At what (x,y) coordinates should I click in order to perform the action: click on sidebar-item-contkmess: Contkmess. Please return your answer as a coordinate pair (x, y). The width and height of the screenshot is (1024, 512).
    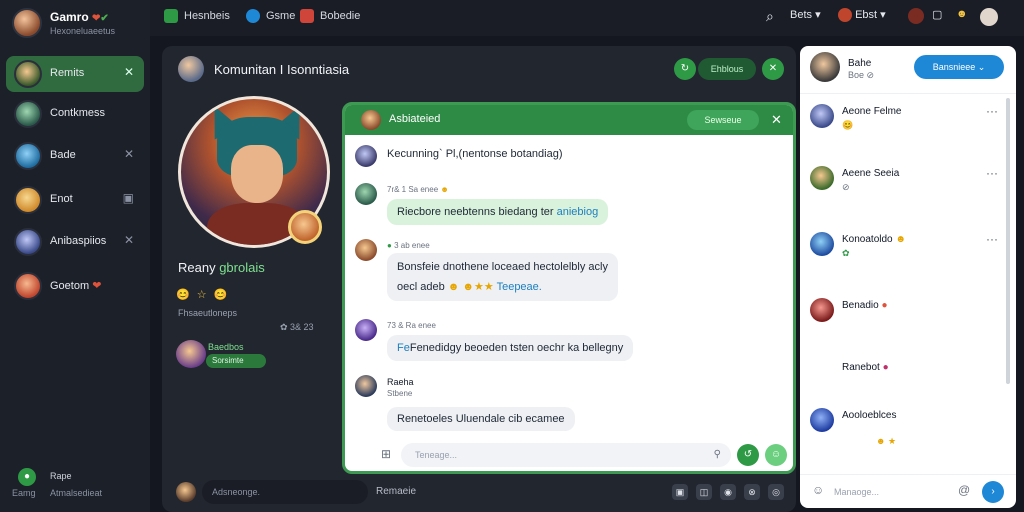
    Looking at the image, I should click on (75, 114).